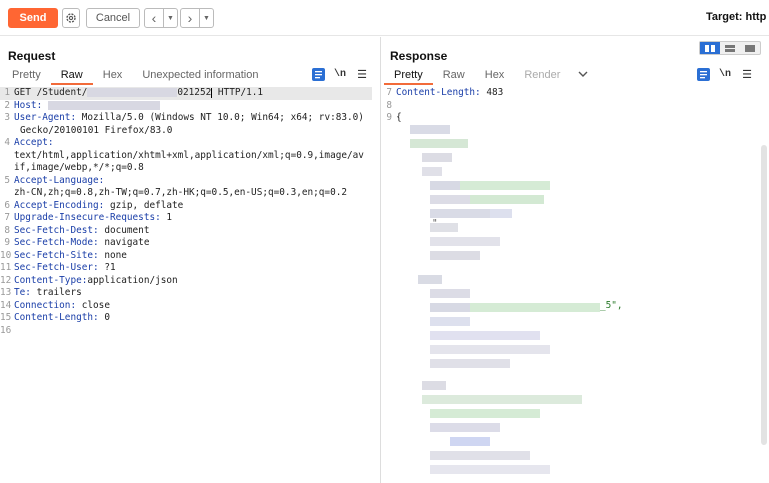 The height and width of the screenshot is (483, 769). I want to click on response-line: 8, so click(389, 105).